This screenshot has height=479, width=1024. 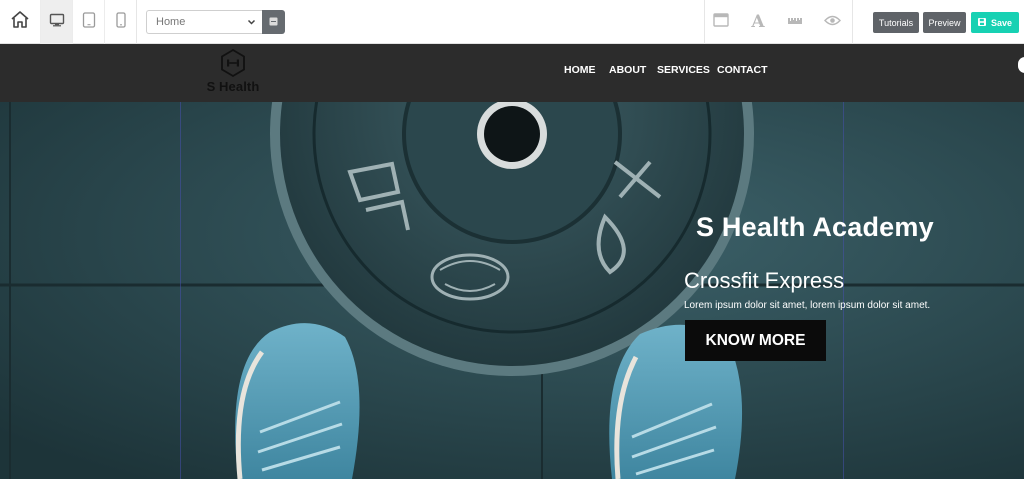 I want to click on desktop-icon, so click(x=57, y=22).